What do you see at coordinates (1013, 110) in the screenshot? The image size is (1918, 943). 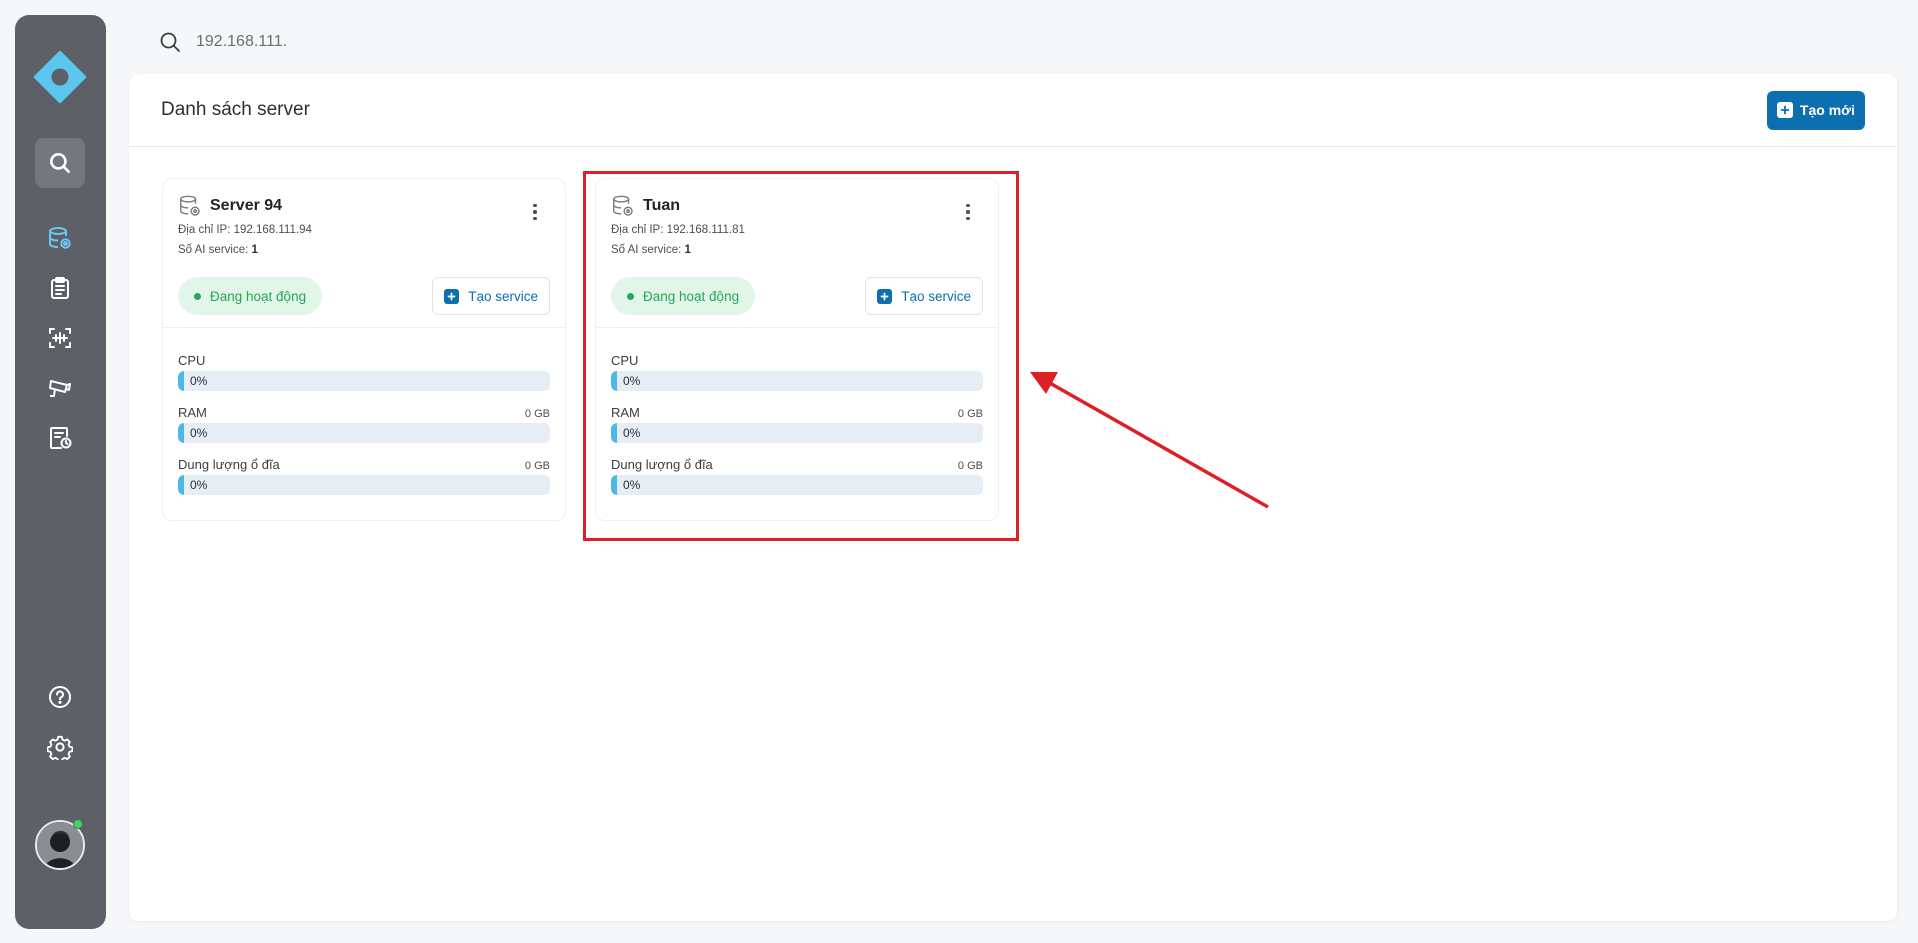 I see `panel-header: Danh sách server Tạo mới` at bounding box center [1013, 110].